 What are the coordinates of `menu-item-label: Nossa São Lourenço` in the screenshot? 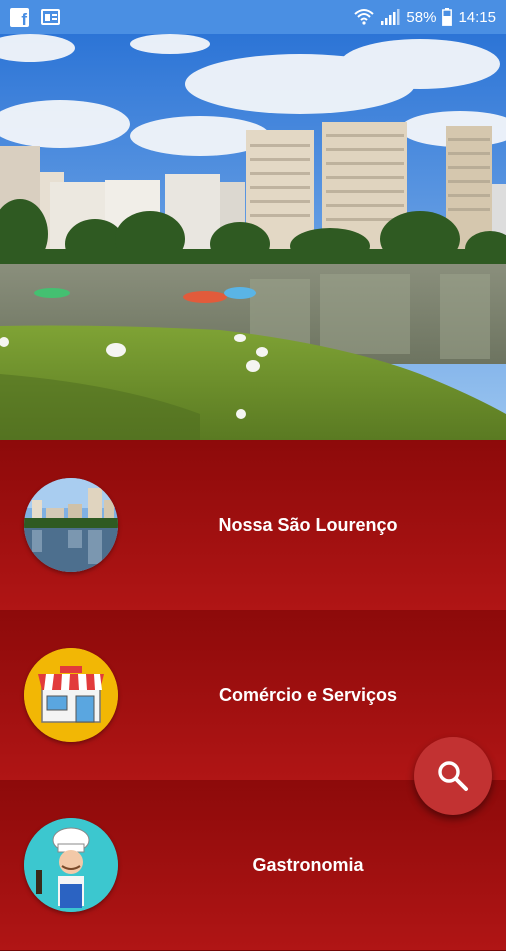 It's located at (308, 524).